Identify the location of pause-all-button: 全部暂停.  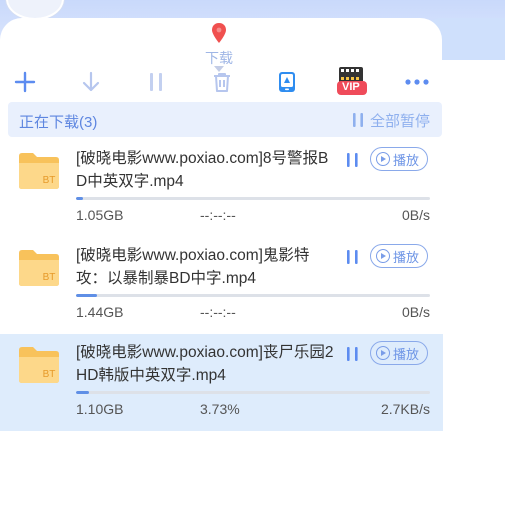
(391, 120).